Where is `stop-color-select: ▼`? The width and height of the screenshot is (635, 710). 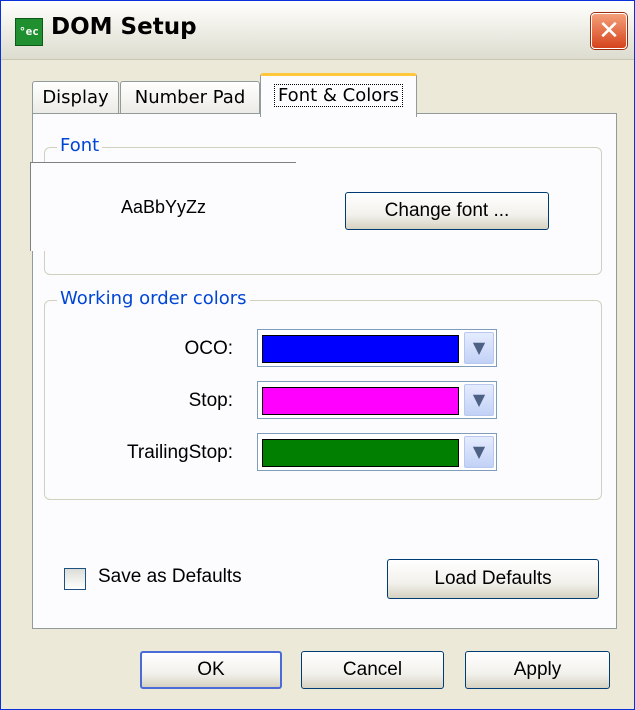
stop-color-select: ▼ is located at coordinates (377, 400).